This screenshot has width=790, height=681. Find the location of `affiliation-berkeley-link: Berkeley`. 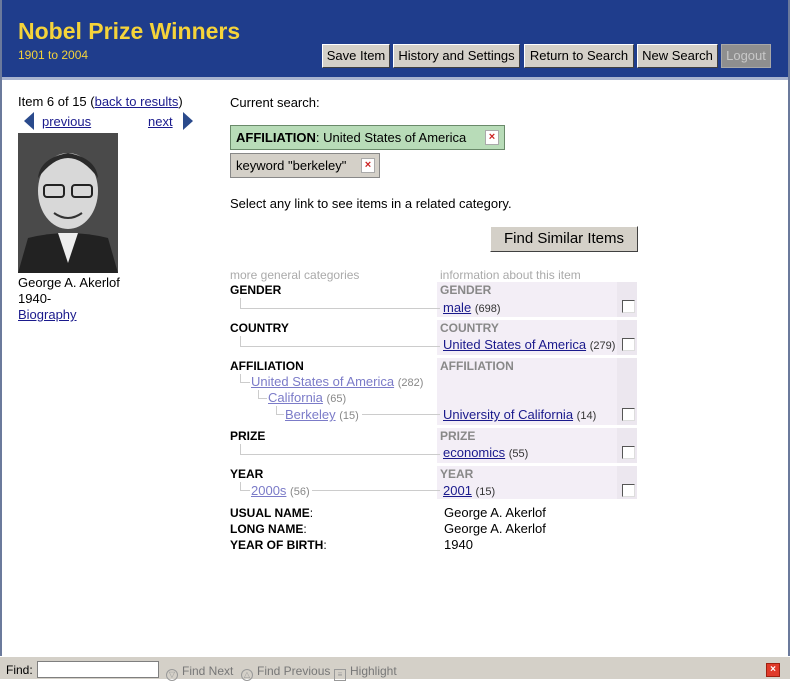

affiliation-berkeley-link: Berkeley is located at coordinates (310, 414).